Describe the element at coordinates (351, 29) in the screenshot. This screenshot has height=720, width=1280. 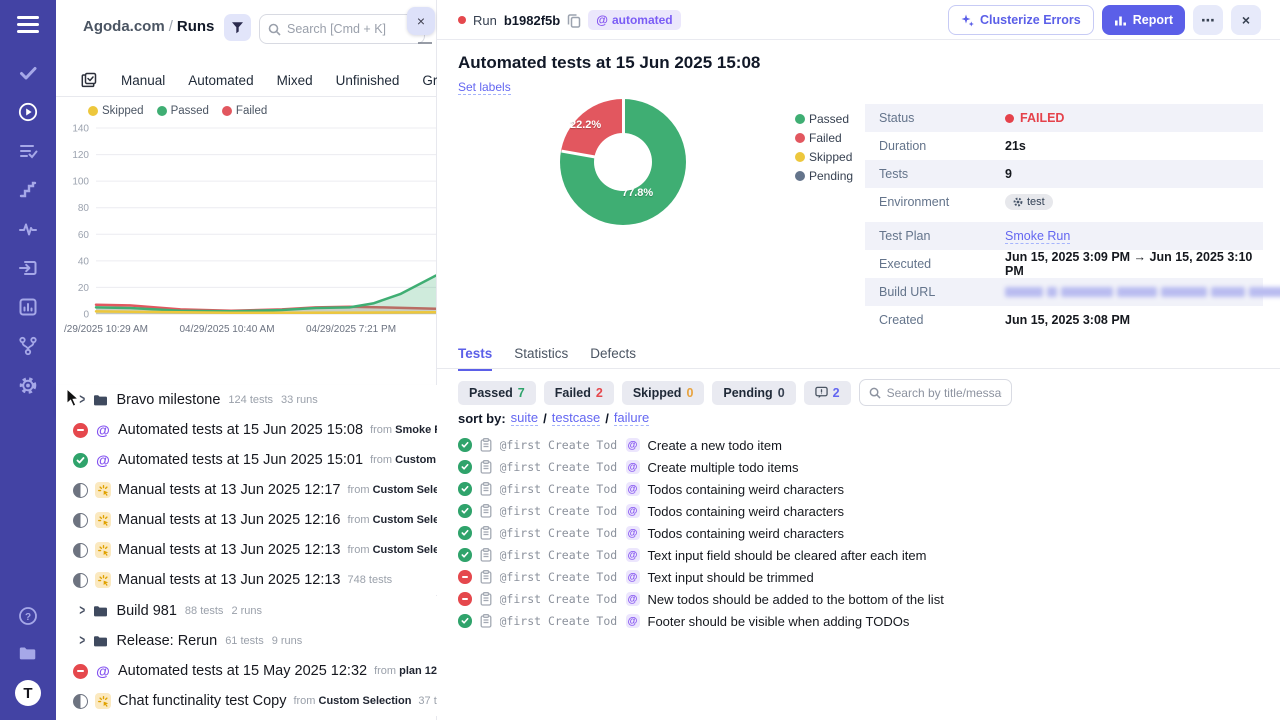
I see `search-input` at that location.